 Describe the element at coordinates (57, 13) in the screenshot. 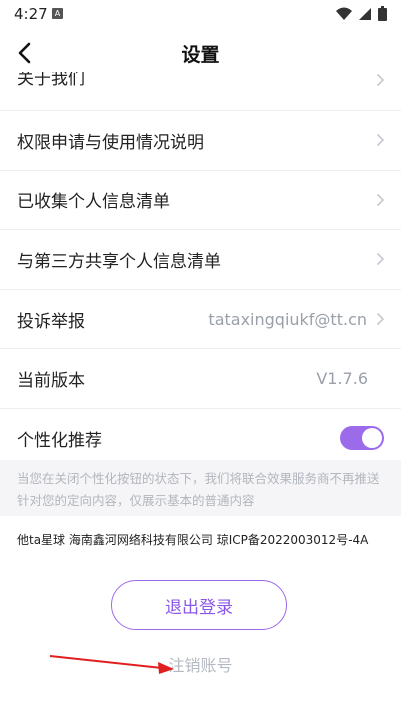

I see `notification-badge: A` at that location.